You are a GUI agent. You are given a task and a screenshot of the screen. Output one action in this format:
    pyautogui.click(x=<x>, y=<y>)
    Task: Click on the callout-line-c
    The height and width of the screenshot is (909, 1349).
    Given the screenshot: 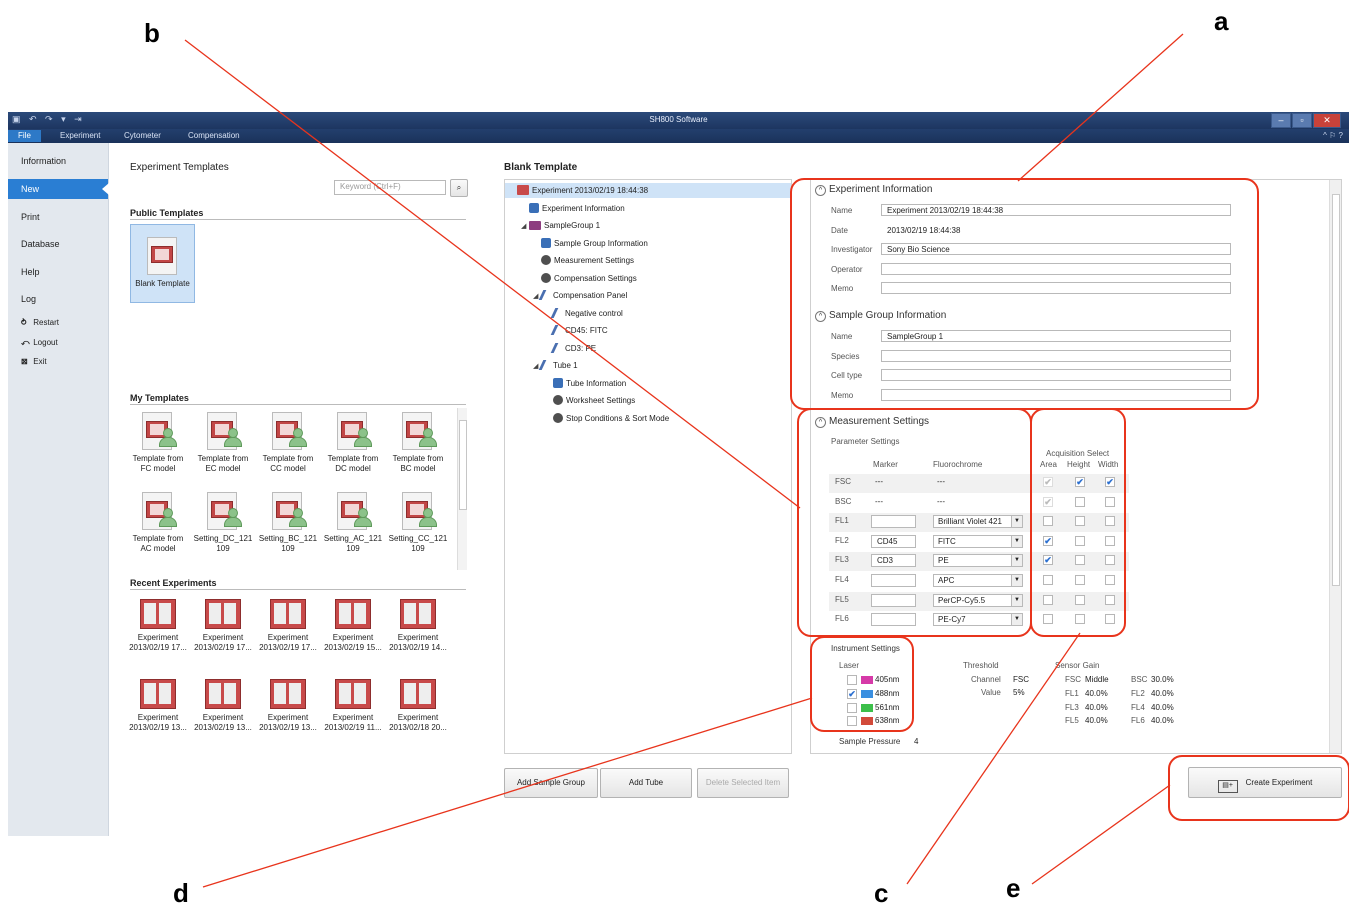 What is the action you would take?
    pyautogui.click(x=993, y=758)
    